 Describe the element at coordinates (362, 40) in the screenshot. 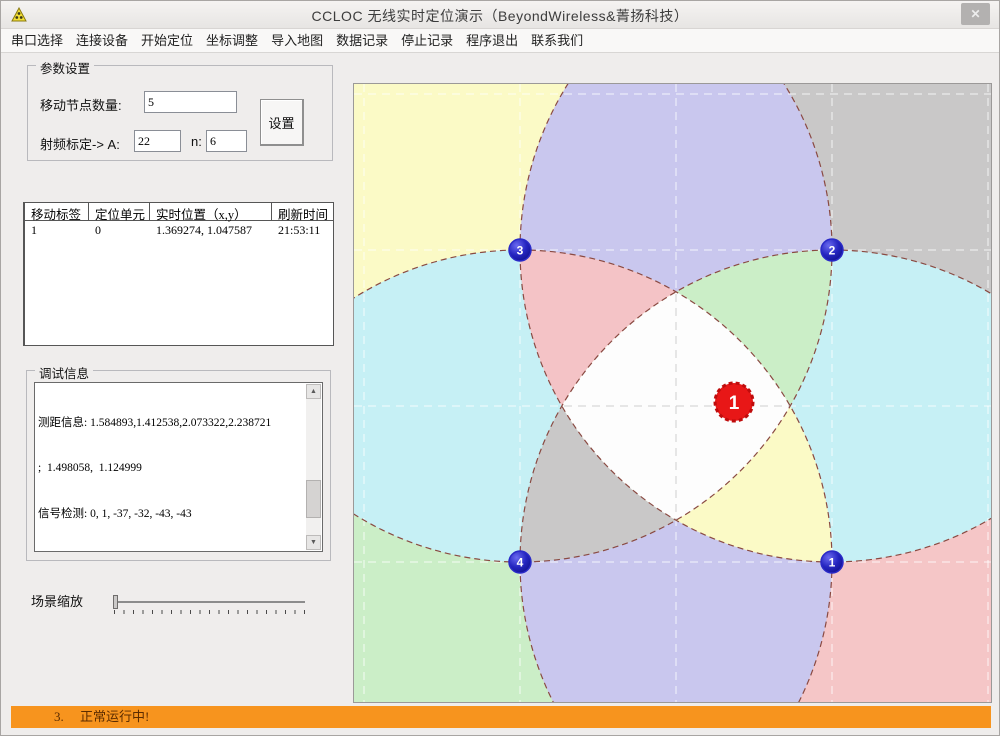

I see `menu-data-record: 数据记录` at that location.